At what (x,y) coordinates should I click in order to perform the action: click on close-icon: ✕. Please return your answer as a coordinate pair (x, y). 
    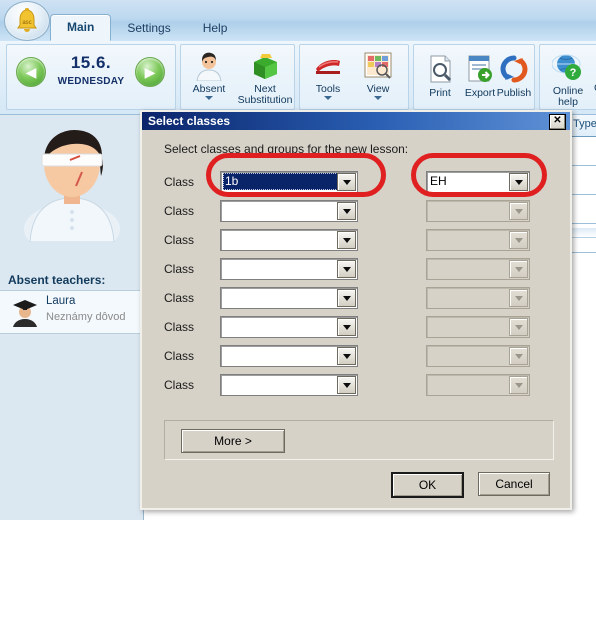
    Looking at the image, I should click on (557, 122).